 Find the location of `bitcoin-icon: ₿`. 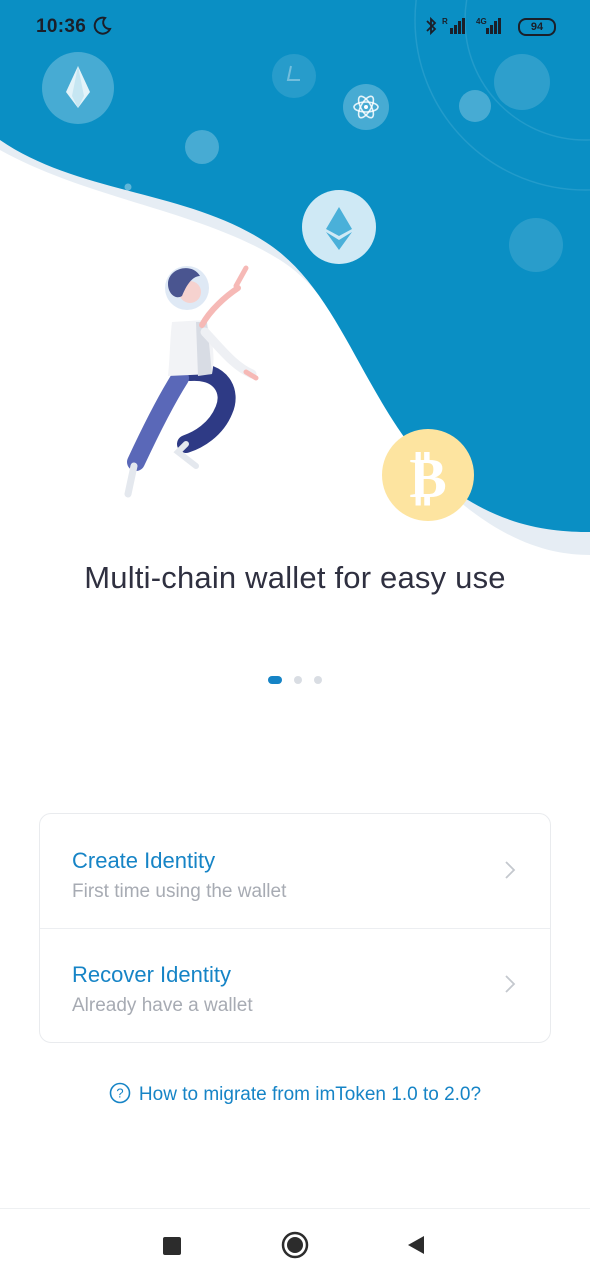

bitcoin-icon: ₿ is located at coordinates (428, 475).